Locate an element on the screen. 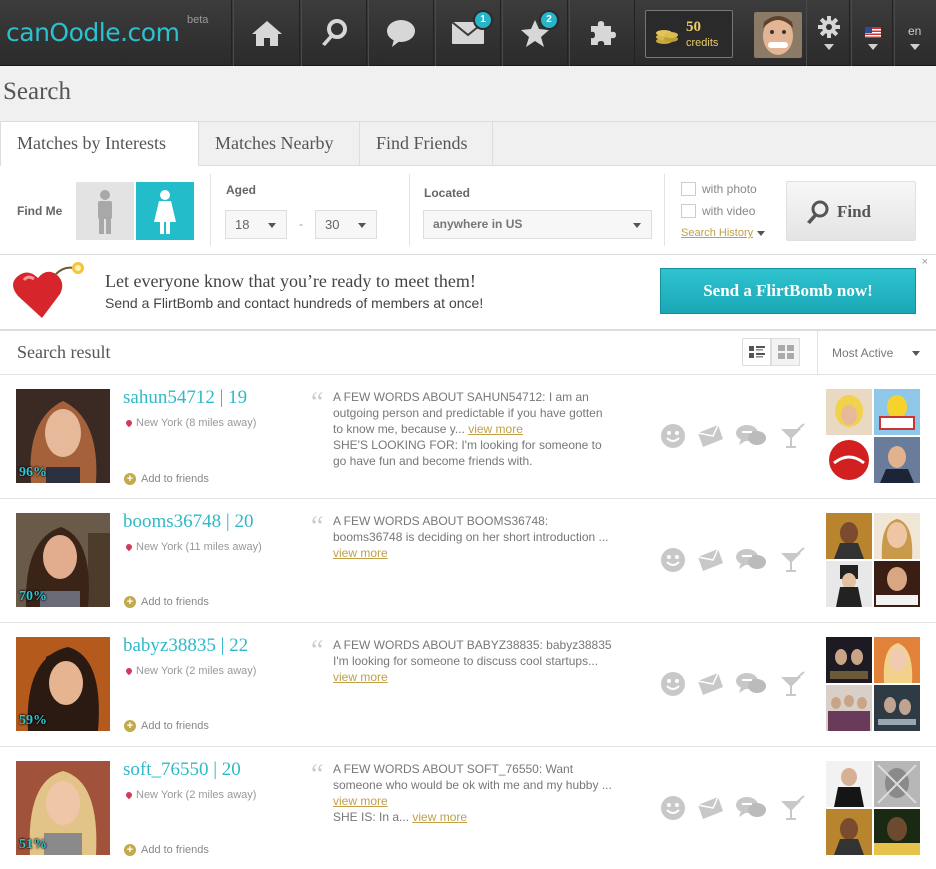 This screenshot has height=869, width=936. tab-matches-by-interests: Matches by Interests is located at coordinates (99, 144).